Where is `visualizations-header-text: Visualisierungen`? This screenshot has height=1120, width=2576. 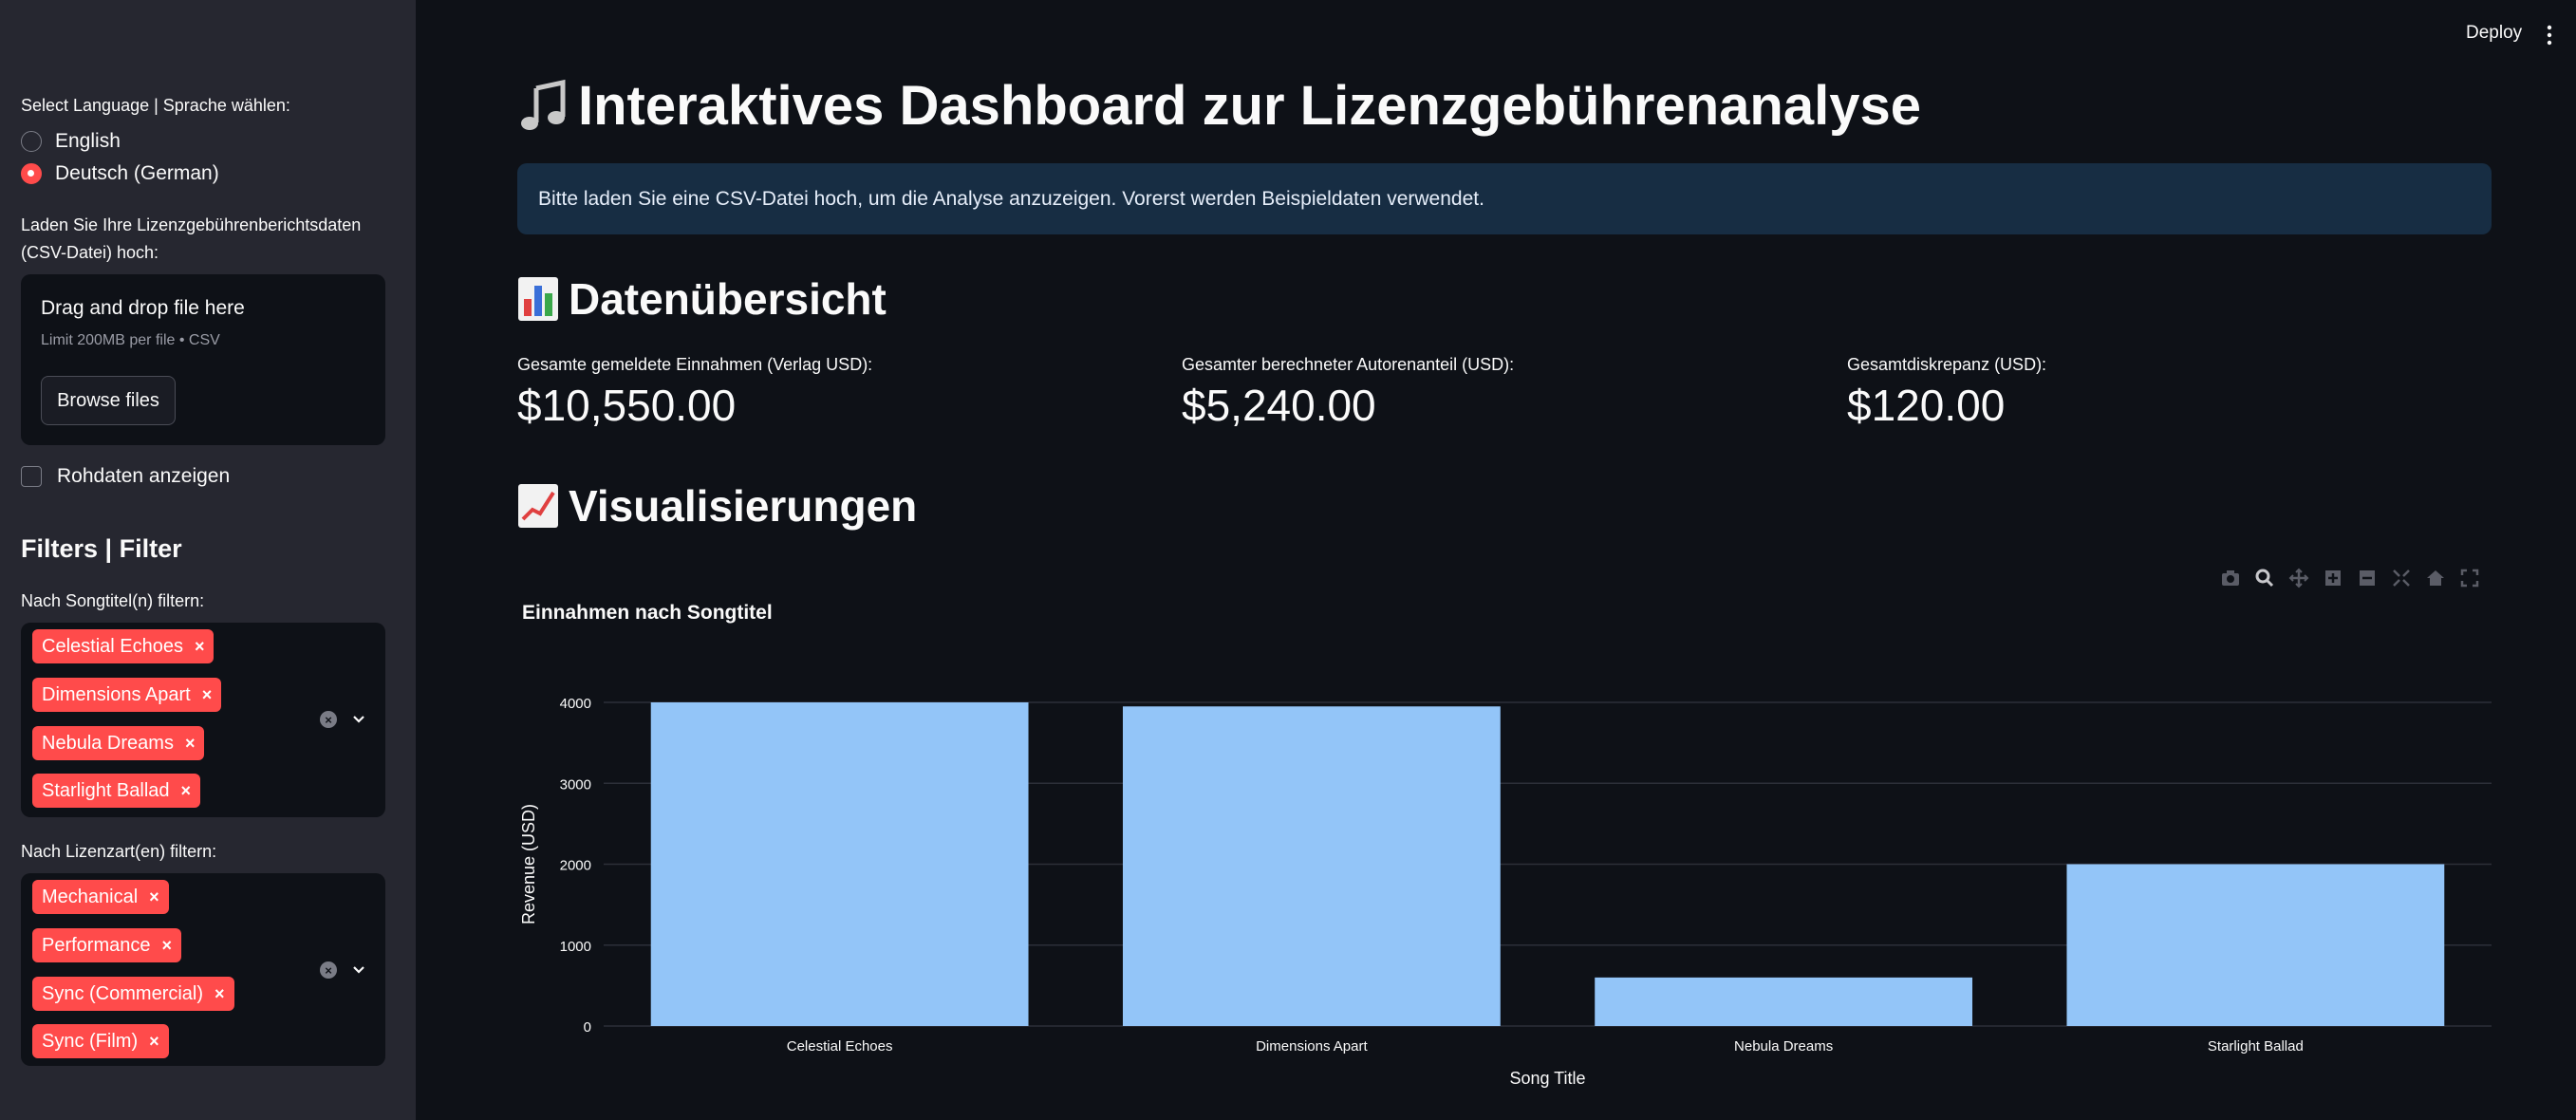
visualizations-header-text: Visualisierungen is located at coordinates (743, 506).